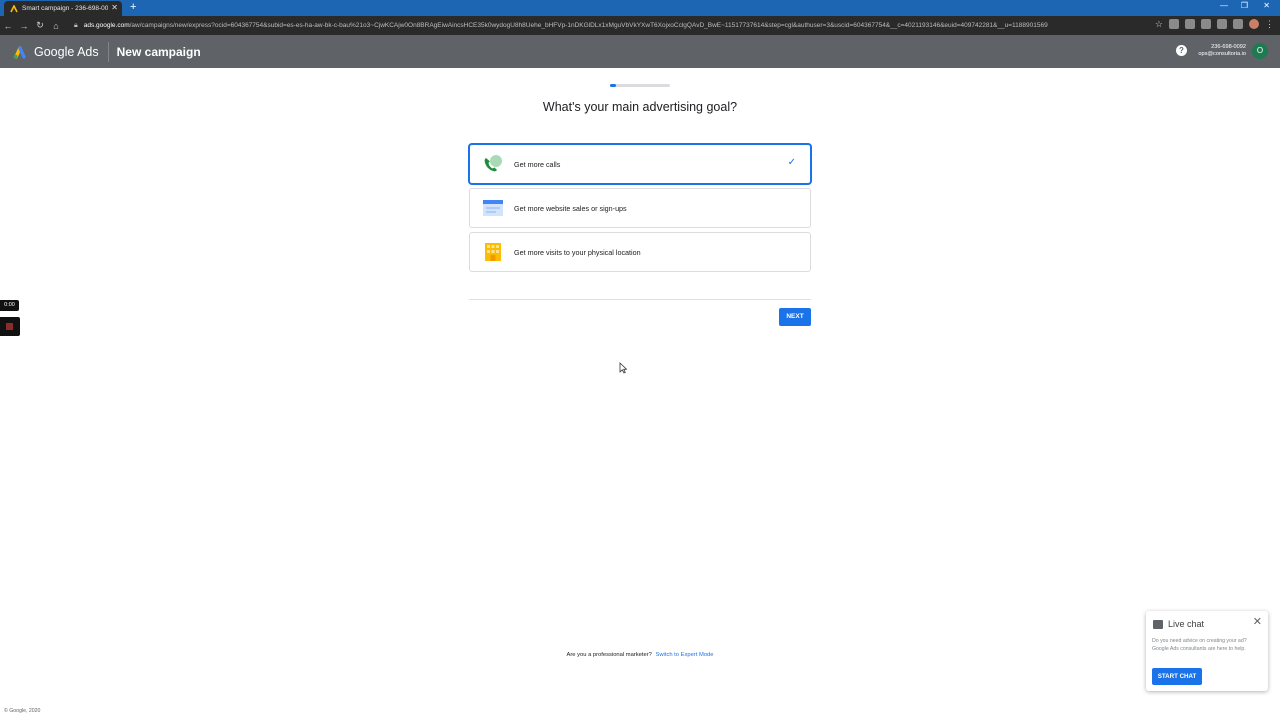 The width and height of the screenshot is (1280, 720). I want to click on forward-icon: →, so click(24, 26).